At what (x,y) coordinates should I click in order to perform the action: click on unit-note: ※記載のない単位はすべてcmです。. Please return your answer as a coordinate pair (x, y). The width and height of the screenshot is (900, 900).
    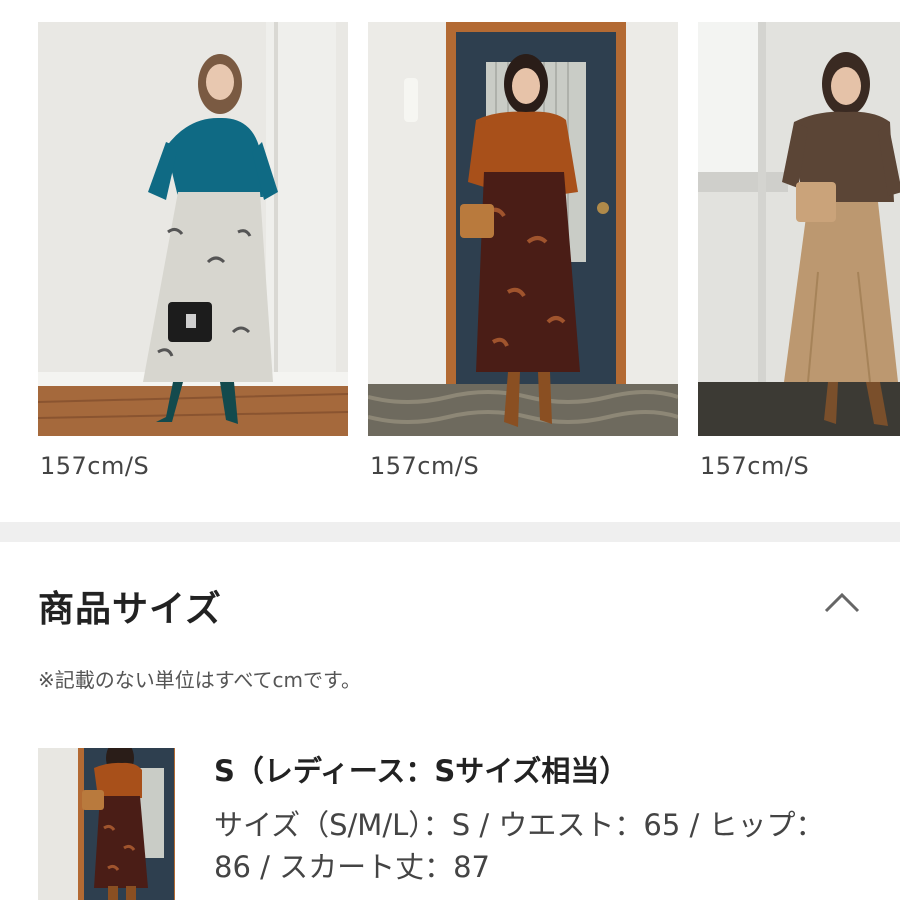
    Looking at the image, I should click on (200, 680).